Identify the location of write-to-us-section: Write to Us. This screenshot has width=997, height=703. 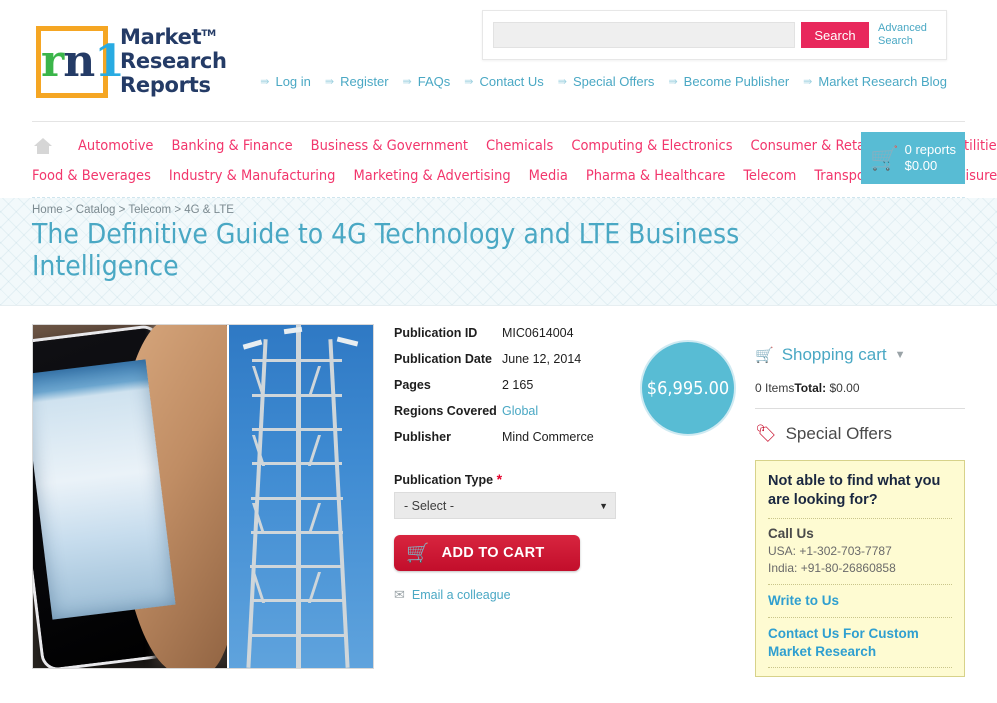
(860, 602).